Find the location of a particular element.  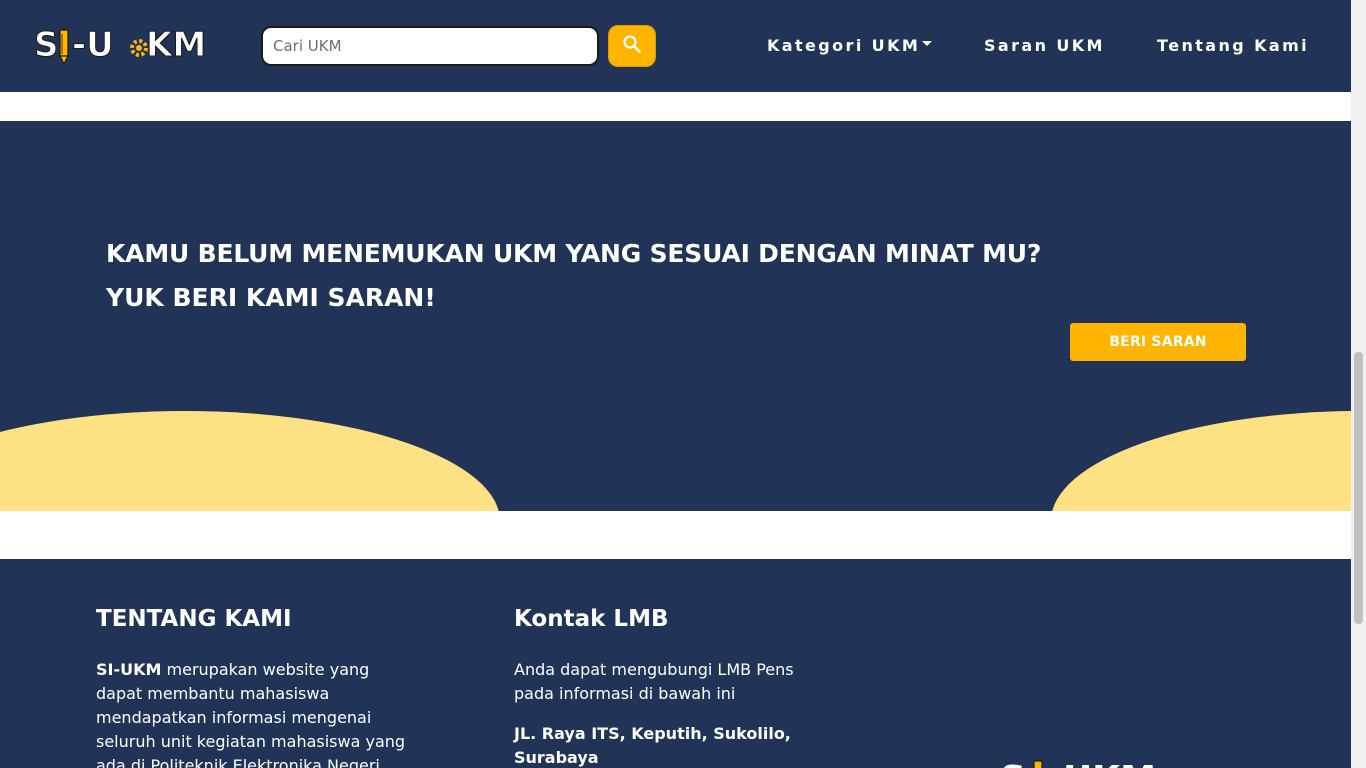

chevron-down-icon is located at coordinates (927, 43).